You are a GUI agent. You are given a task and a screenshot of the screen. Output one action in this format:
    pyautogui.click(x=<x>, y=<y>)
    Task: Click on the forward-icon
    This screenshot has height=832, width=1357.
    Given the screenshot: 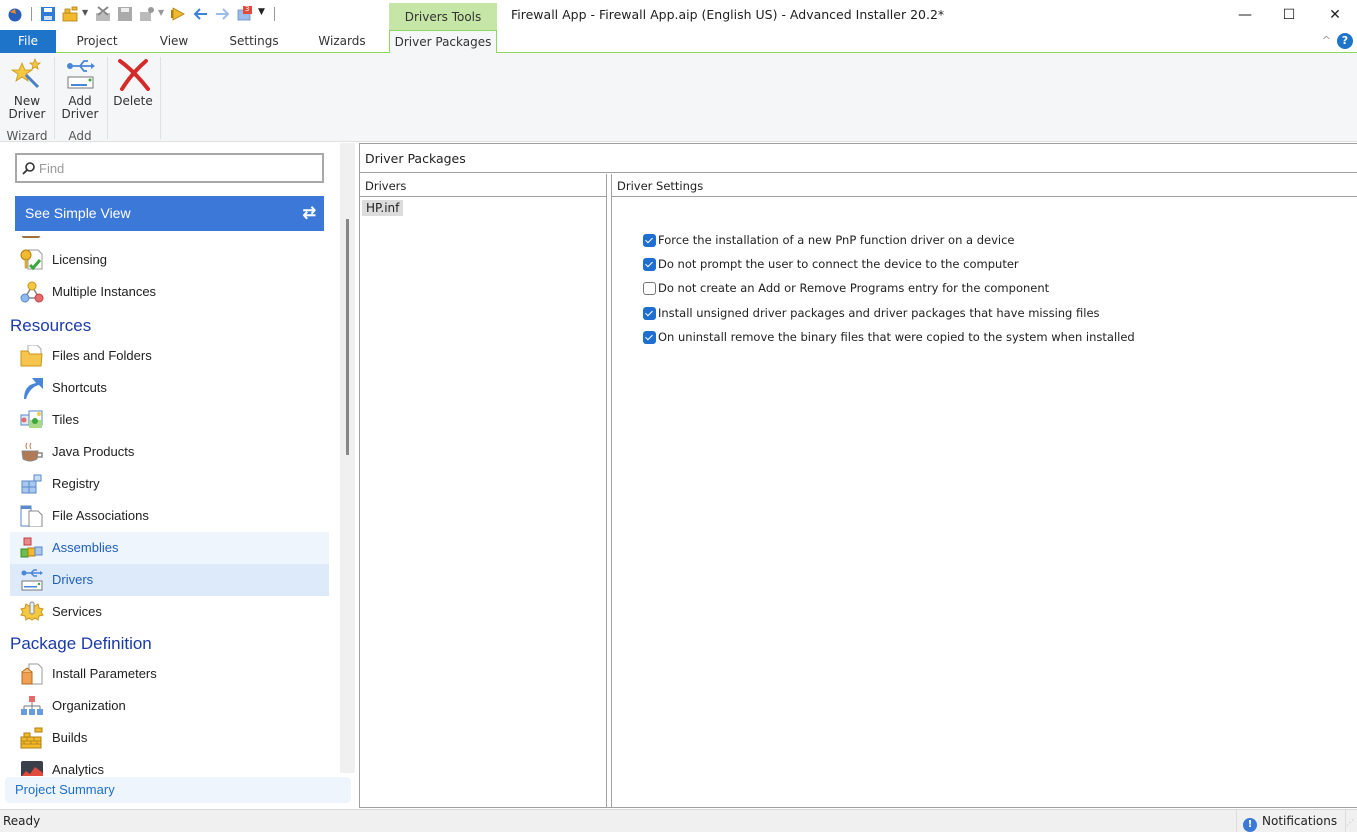 What is the action you would take?
    pyautogui.click(x=222, y=14)
    